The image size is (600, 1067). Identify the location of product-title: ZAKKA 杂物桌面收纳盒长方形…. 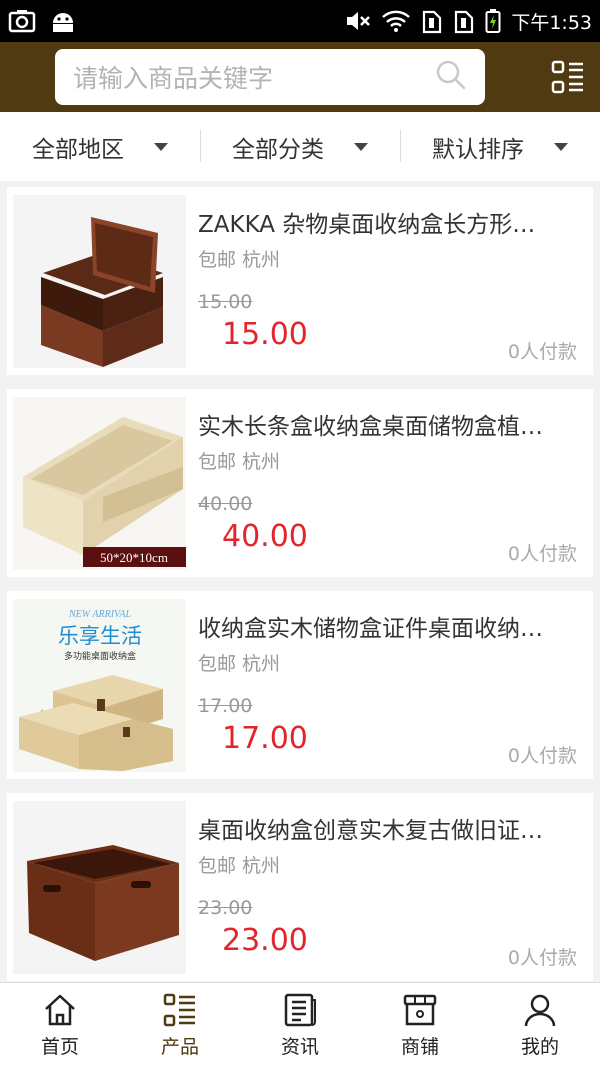
(388, 222).